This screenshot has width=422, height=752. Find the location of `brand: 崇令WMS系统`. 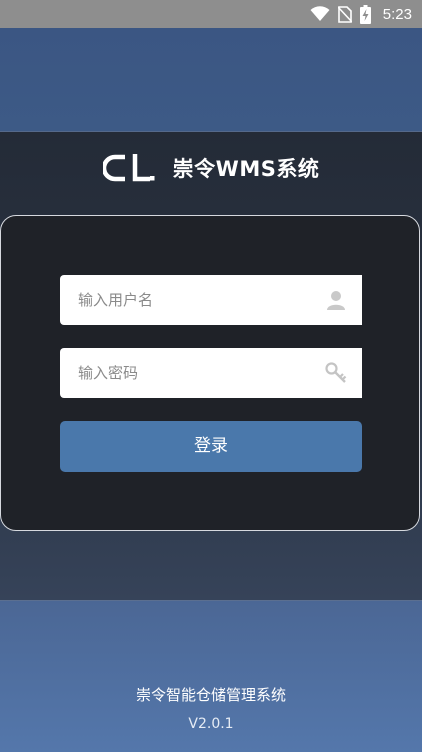

brand: 崇令WMS系统 is located at coordinates (211, 168).